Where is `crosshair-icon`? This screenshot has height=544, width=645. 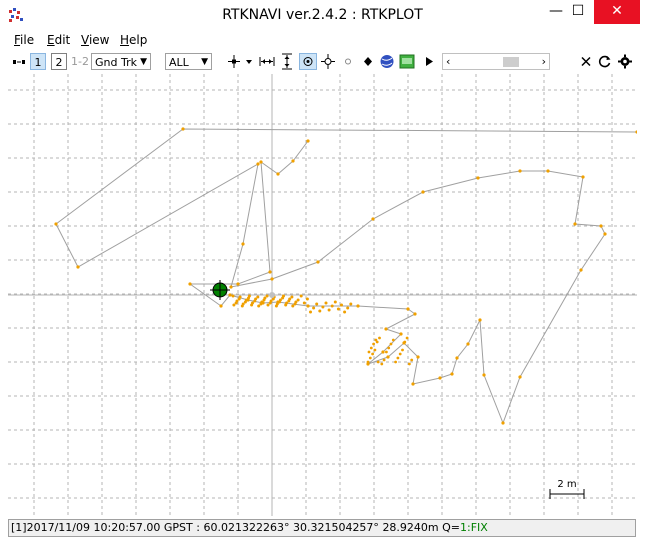
crosshair-icon is located at coordinates (328, 61).